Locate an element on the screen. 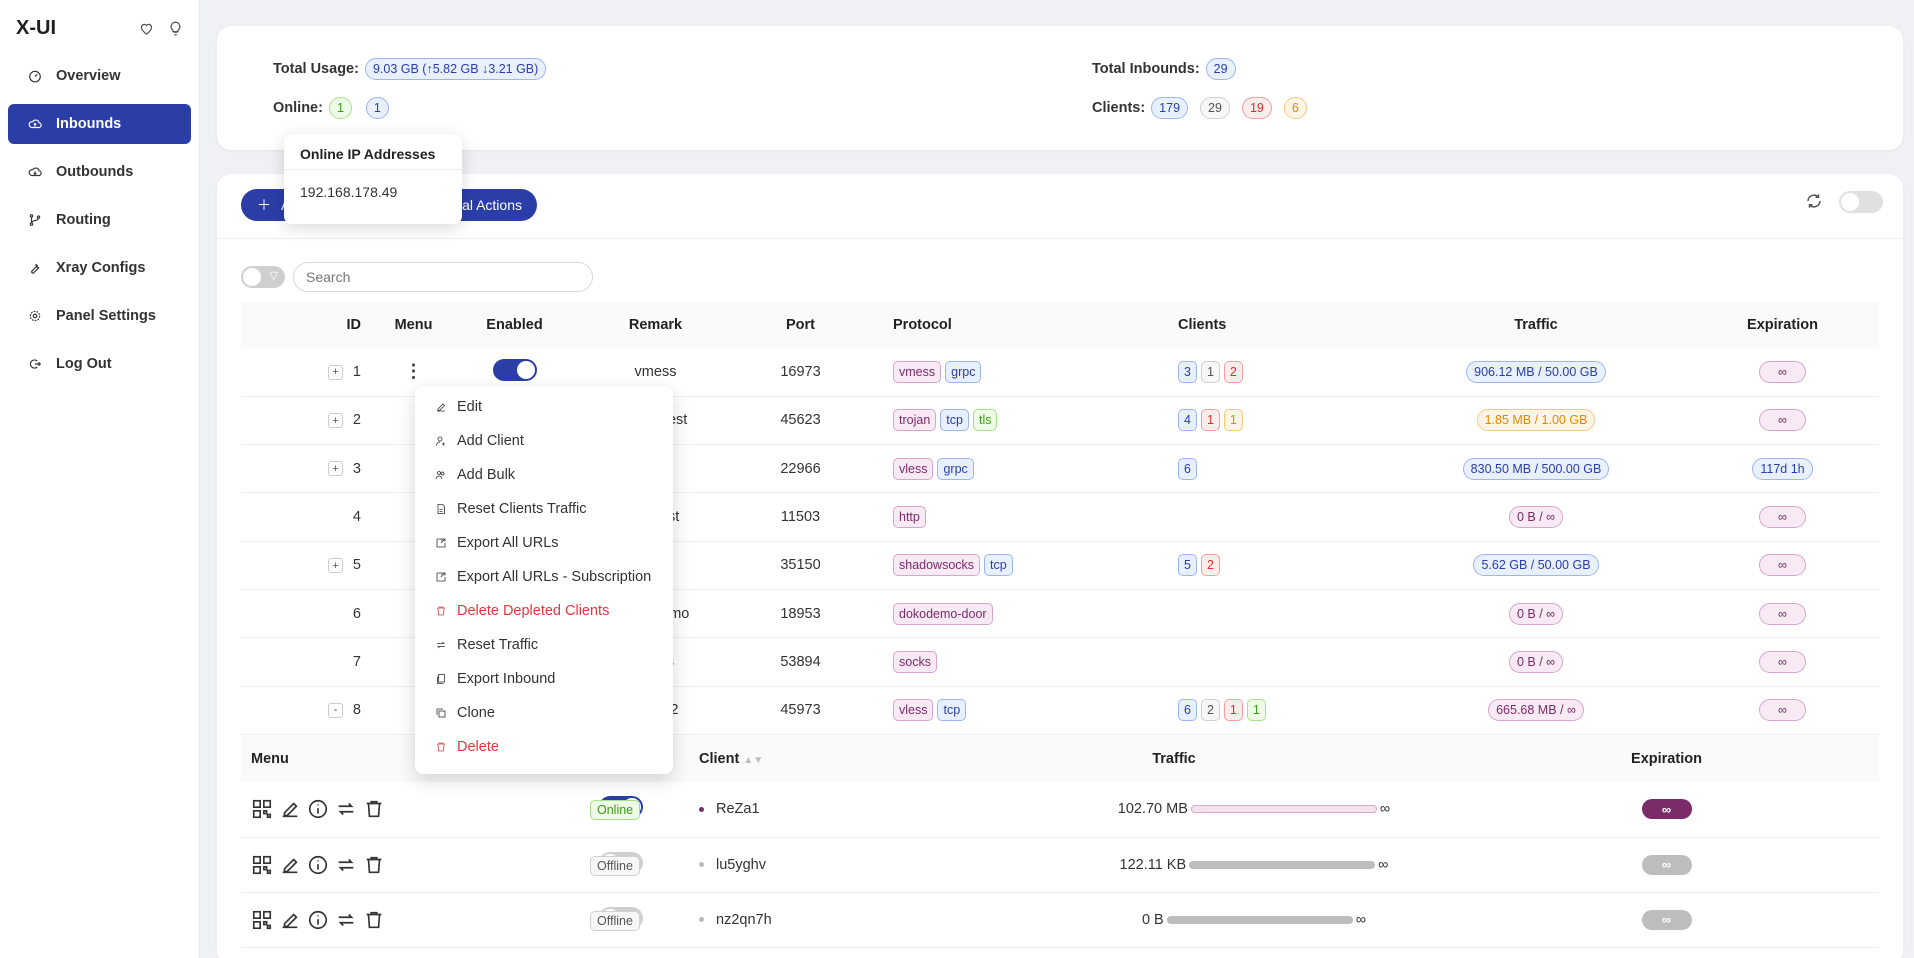 The width and height of the screenshot is (1914, 958). menu-item-clone: Clone is located at coordinates (544, 713).